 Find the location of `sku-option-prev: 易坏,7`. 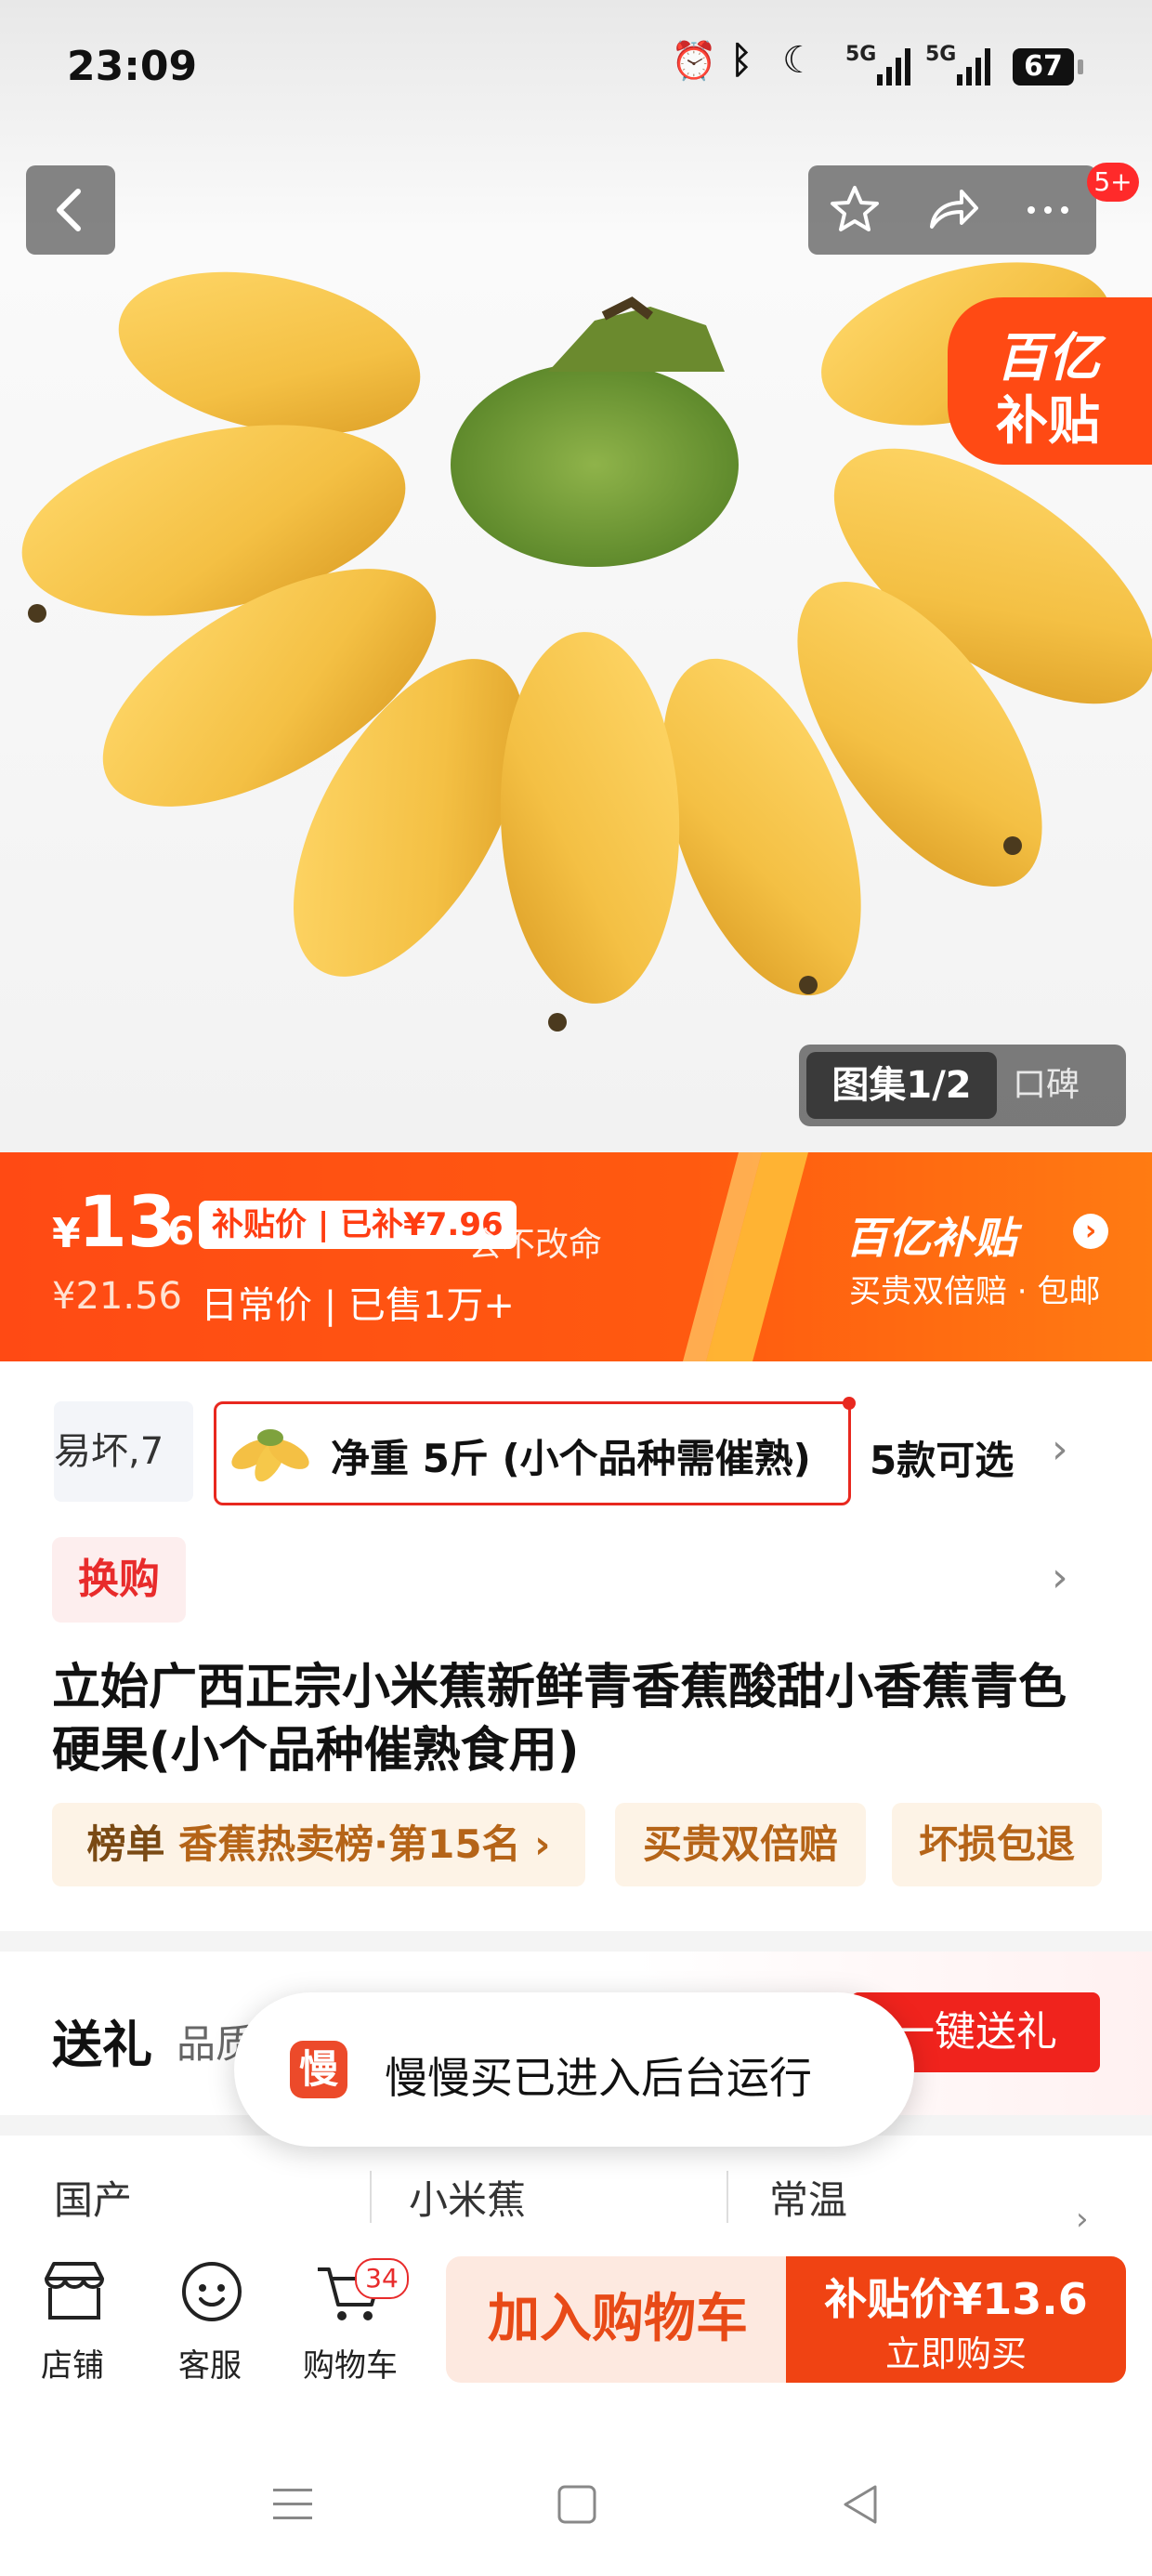

sku-option-prev: 易坏,7 is located at coordinates (123, 1451).